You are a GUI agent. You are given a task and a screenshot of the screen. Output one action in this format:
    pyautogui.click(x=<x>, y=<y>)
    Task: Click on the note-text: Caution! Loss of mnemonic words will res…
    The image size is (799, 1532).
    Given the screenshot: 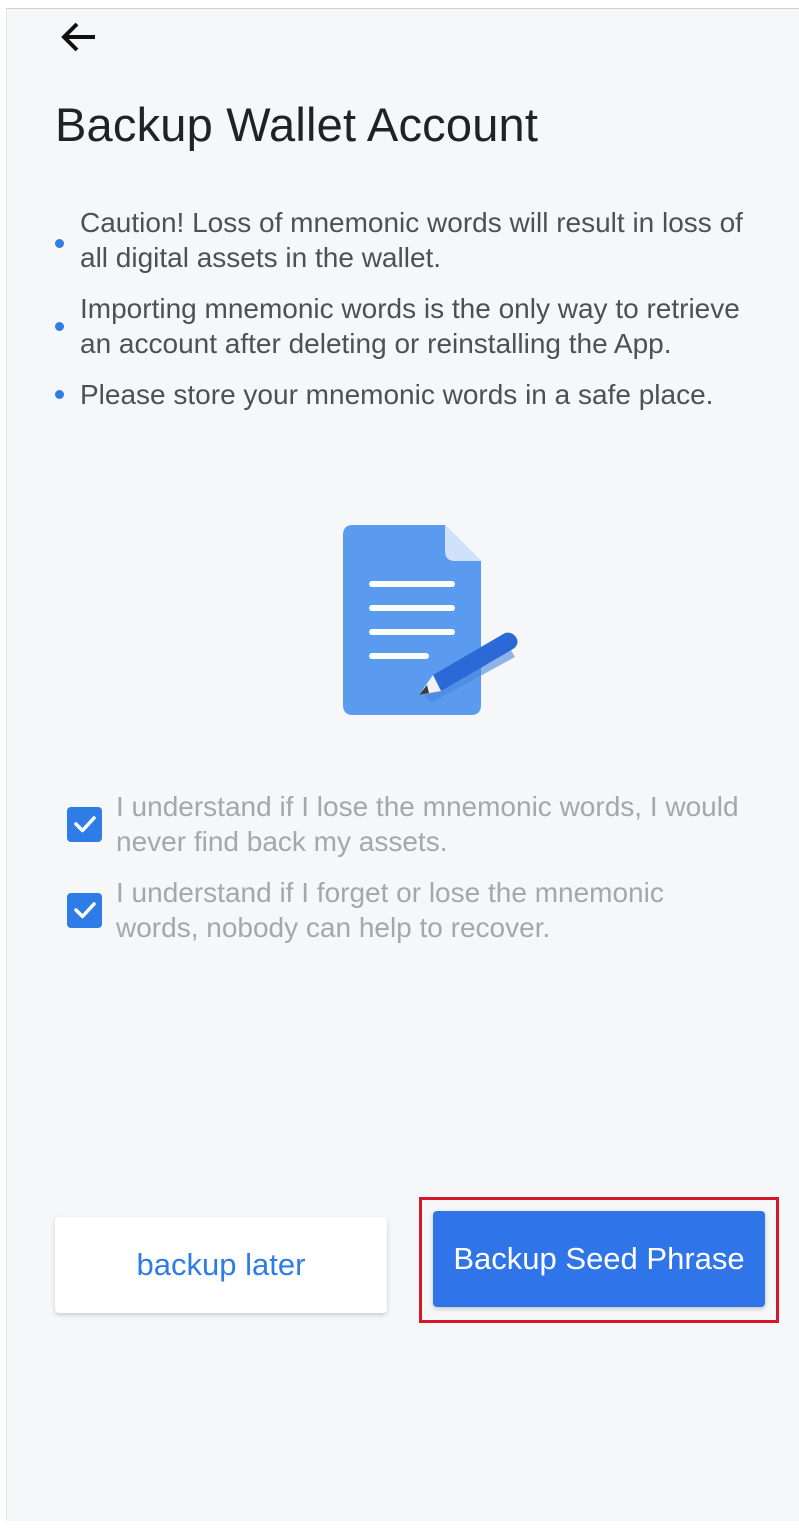 What is the action you would take?
    pyautogui.click(x=411, y=240)
    